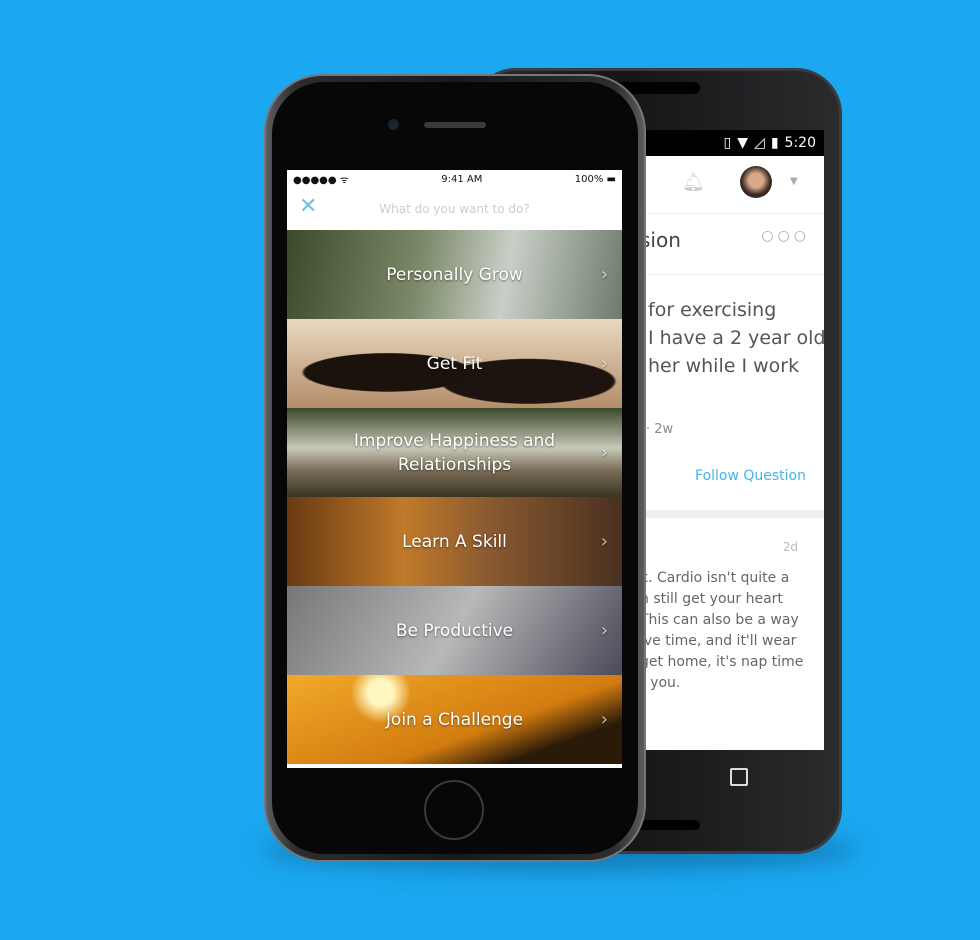  What do you see at coordinates (589, 179) in the screenshot?
I see `battery-percent: 100%` at bounding box center [589, 179].